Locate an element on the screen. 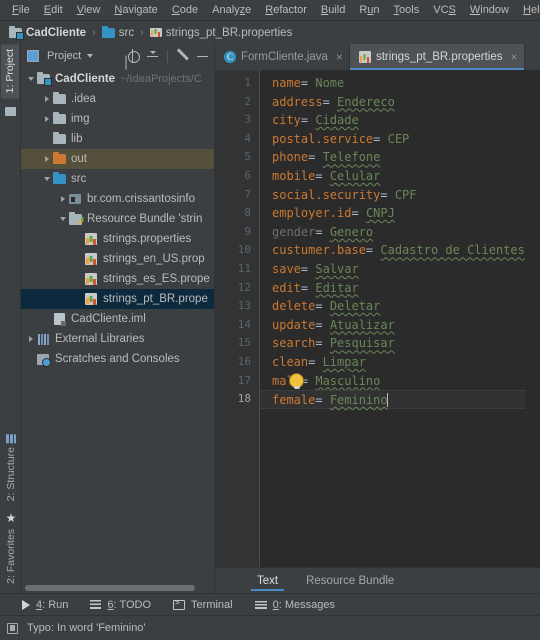 The width and height of the screenshot is (540, 640). code-line: gender= Genero is located at coordinates (399, 232).